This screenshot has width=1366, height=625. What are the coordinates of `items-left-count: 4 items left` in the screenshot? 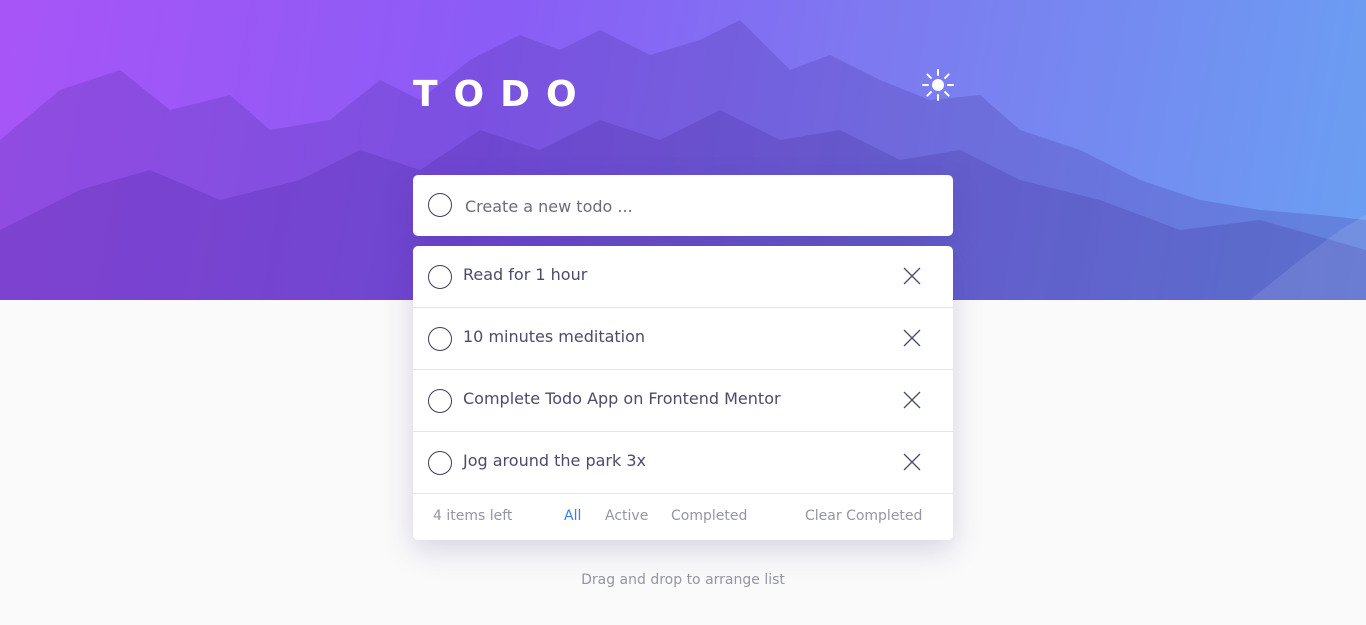 It's located at (473, 516).